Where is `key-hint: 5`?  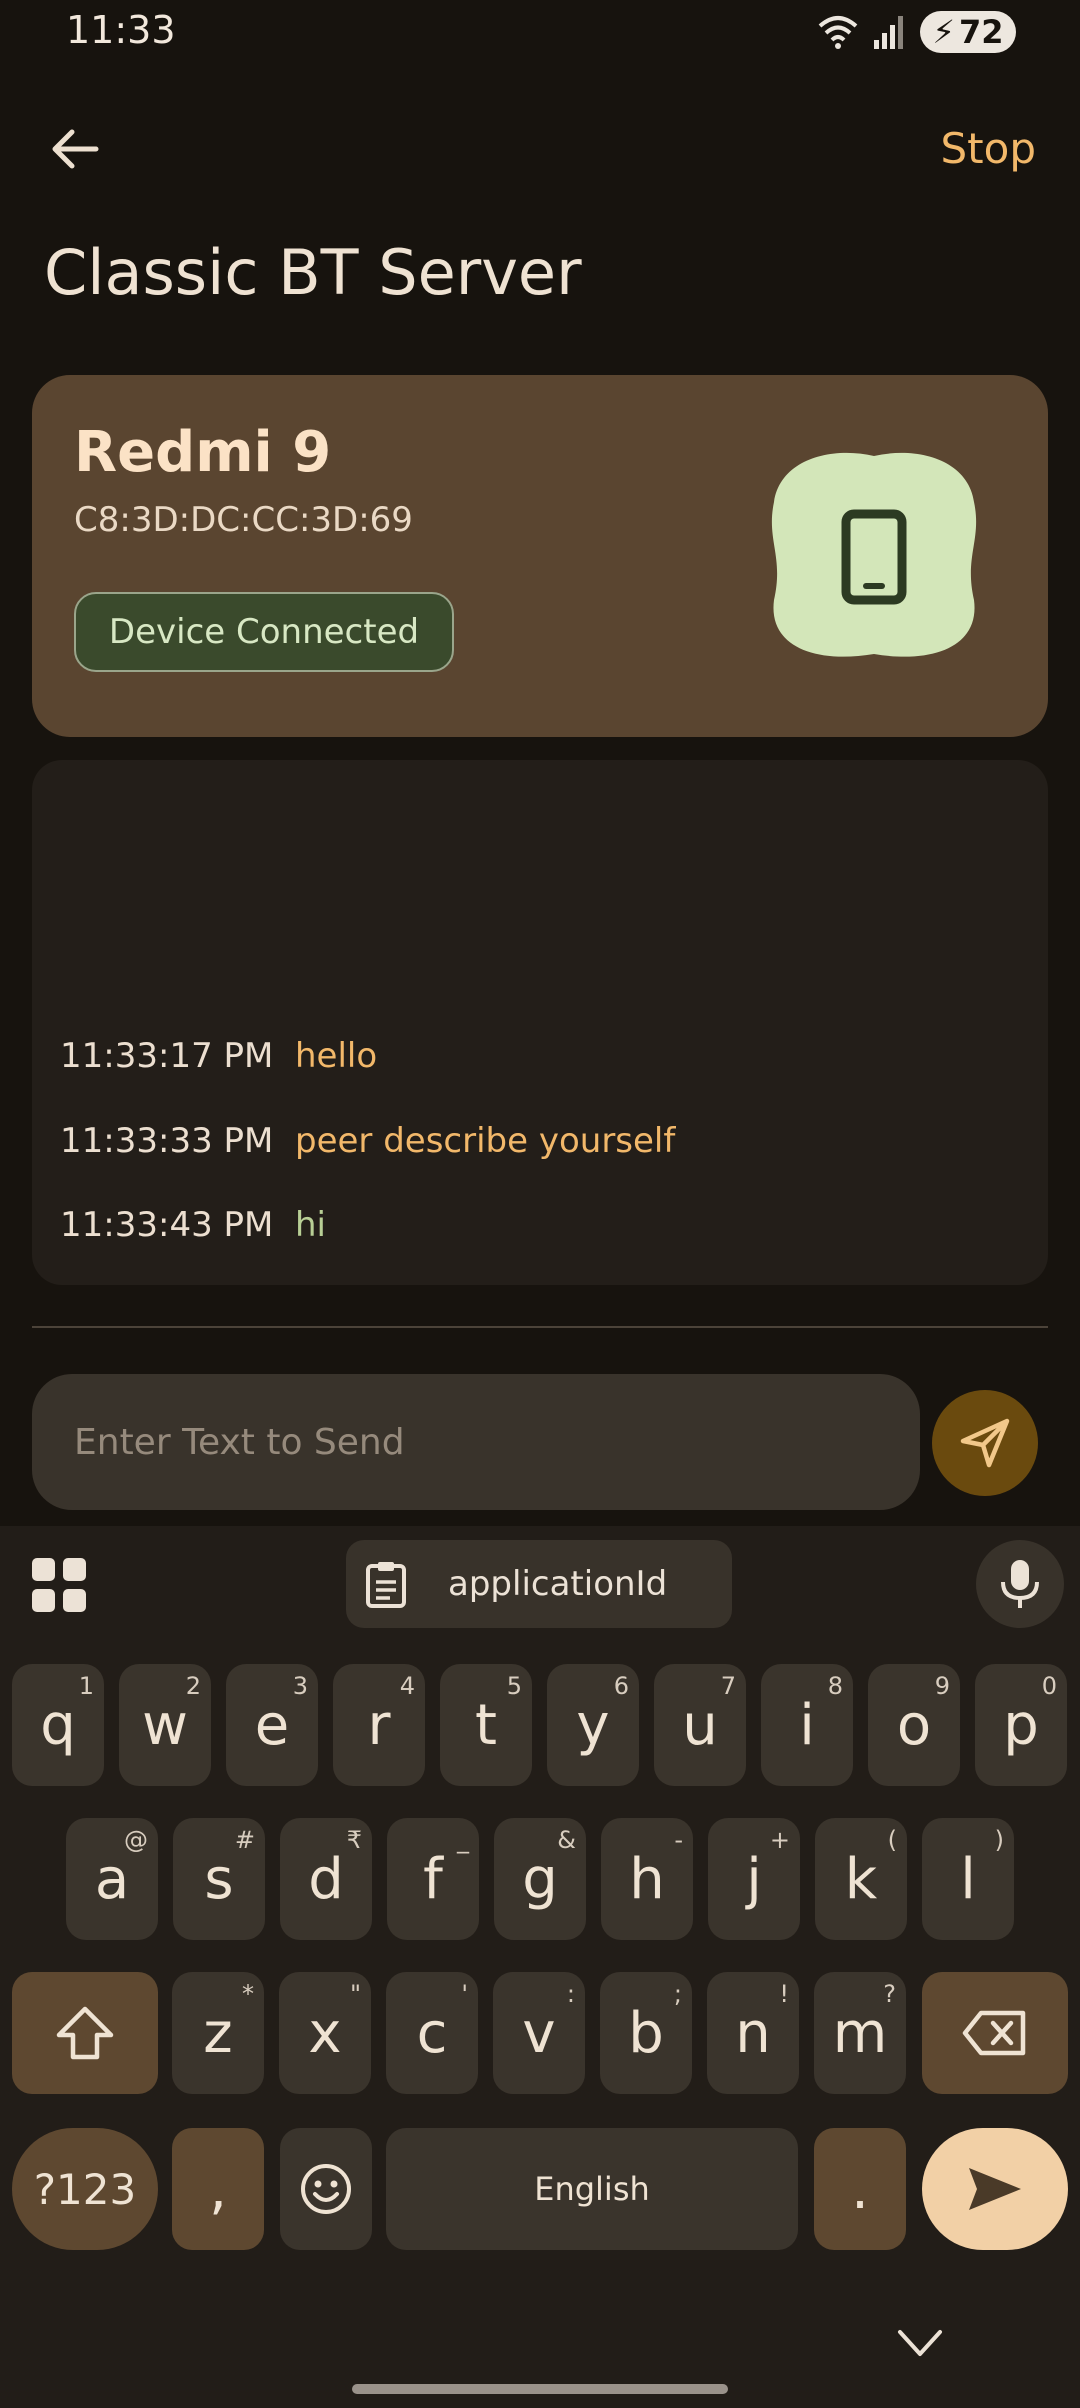
key-hint: 5 is located at coordinates (514, 1686).